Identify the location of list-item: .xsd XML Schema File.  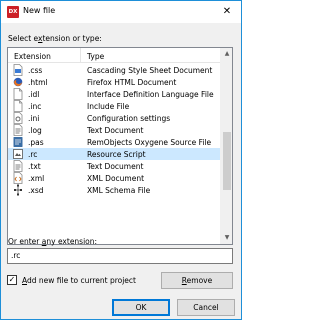
(114, 190).